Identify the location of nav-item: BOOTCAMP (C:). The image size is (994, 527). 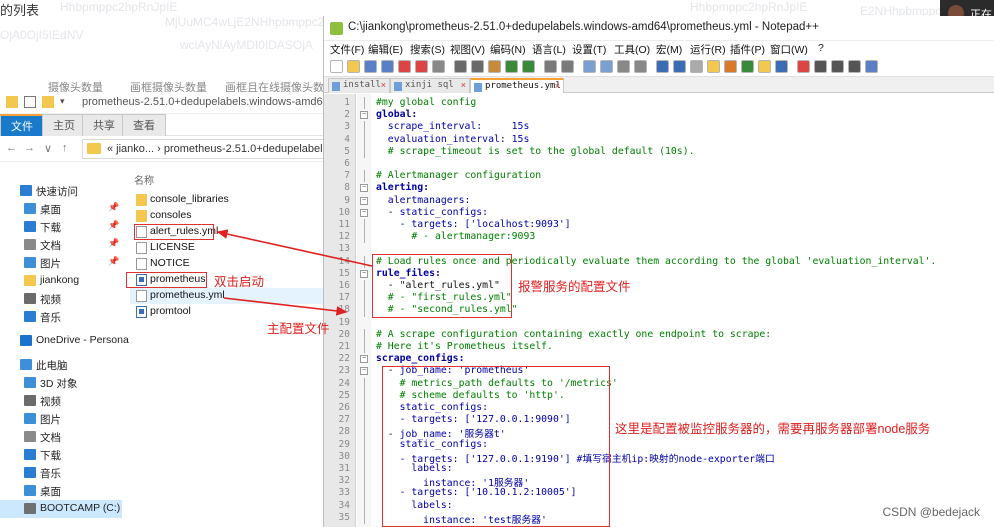
(61, 509).